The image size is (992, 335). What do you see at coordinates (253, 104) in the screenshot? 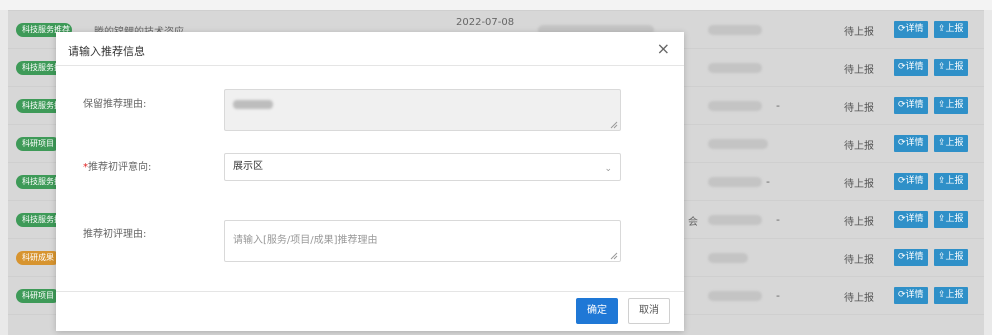
I see `blurred-text` at bounding box center [253, 104].